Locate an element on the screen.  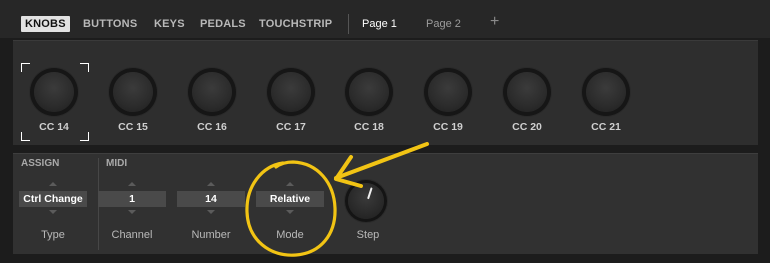
type-selector: Ctrl Change Type is located at coordinates (53, 212).